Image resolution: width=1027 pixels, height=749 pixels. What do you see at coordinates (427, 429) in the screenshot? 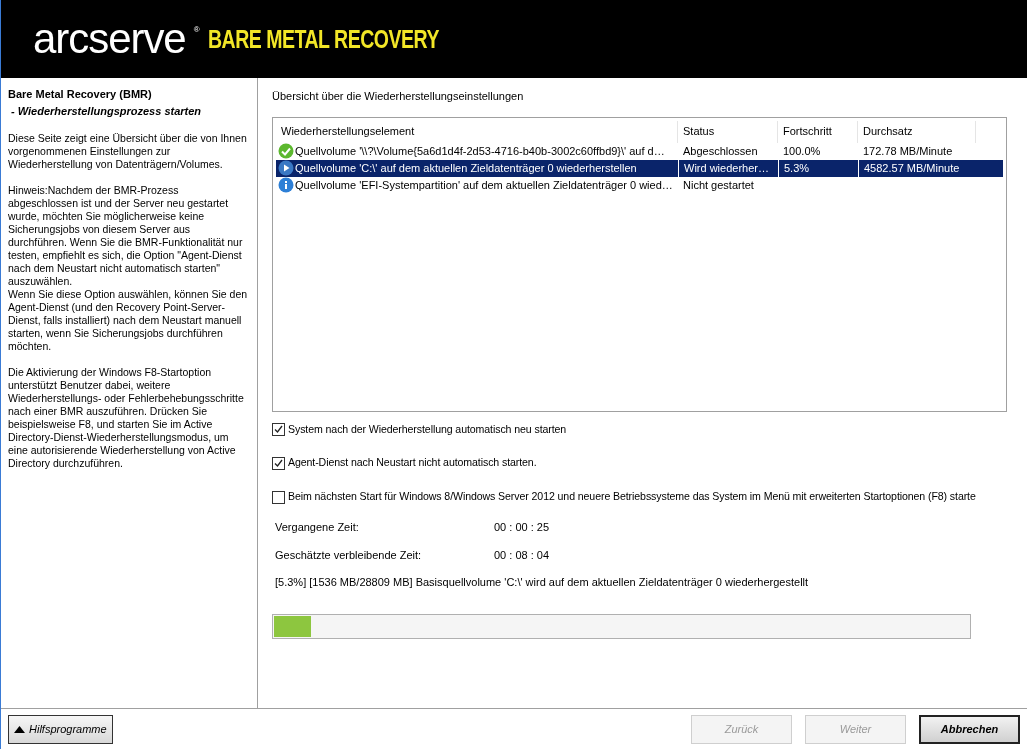
I see `checkbox-label: System nach der Wiederherstellung automatisch neu starten` at bounding box center [427, 429].